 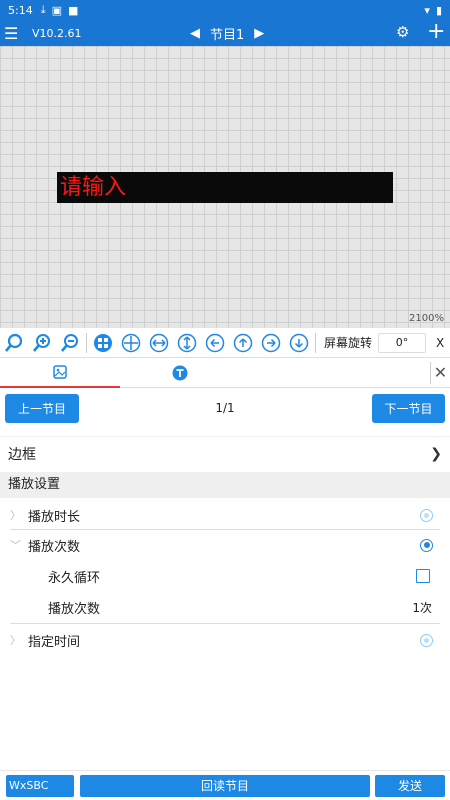 What do you see at coordinates (243, 343) in the screenshot?
I see `arrow-up-icon` at bounding box center [243, 343].